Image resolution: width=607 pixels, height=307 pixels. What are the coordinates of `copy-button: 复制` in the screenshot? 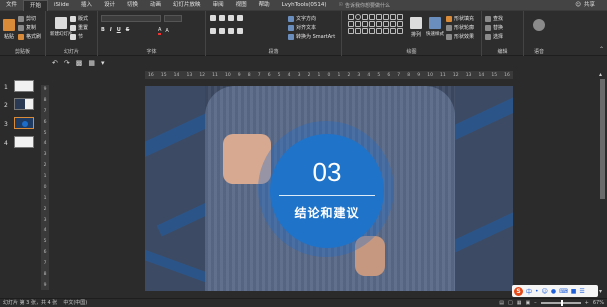 It's located at (27, 27).